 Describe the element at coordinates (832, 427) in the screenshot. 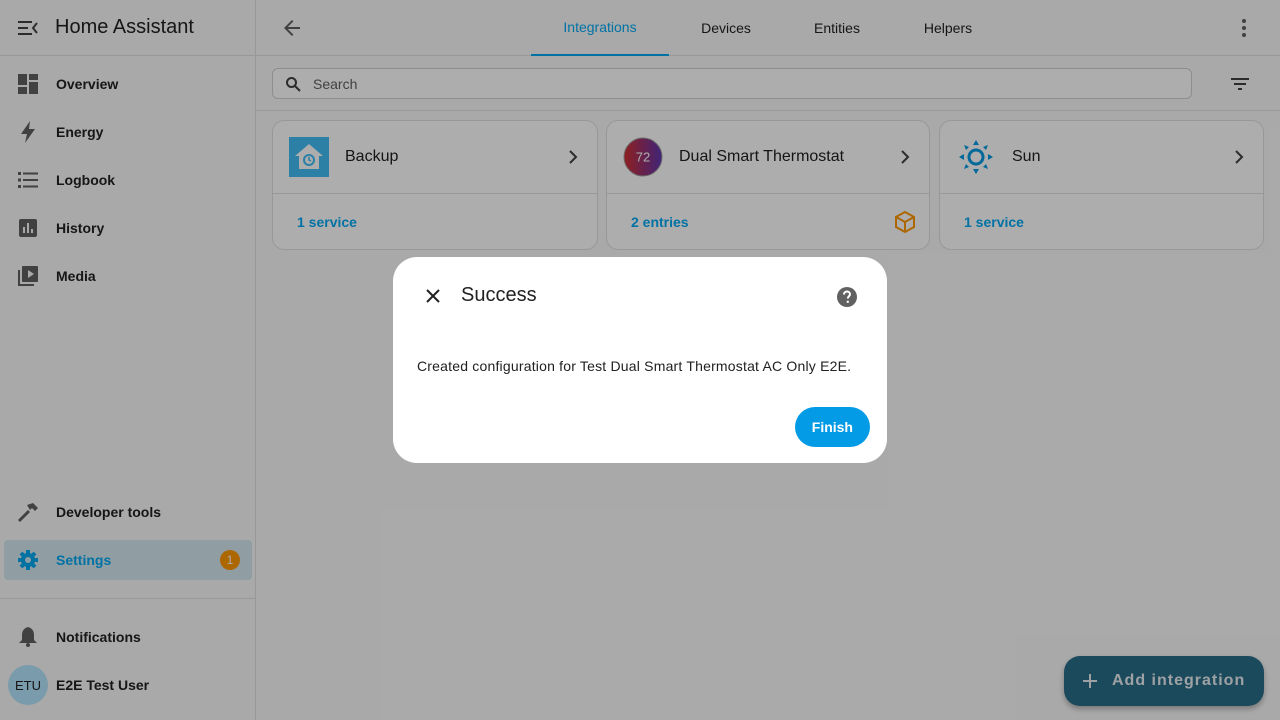

I see `finish-button: Finish` at that location.